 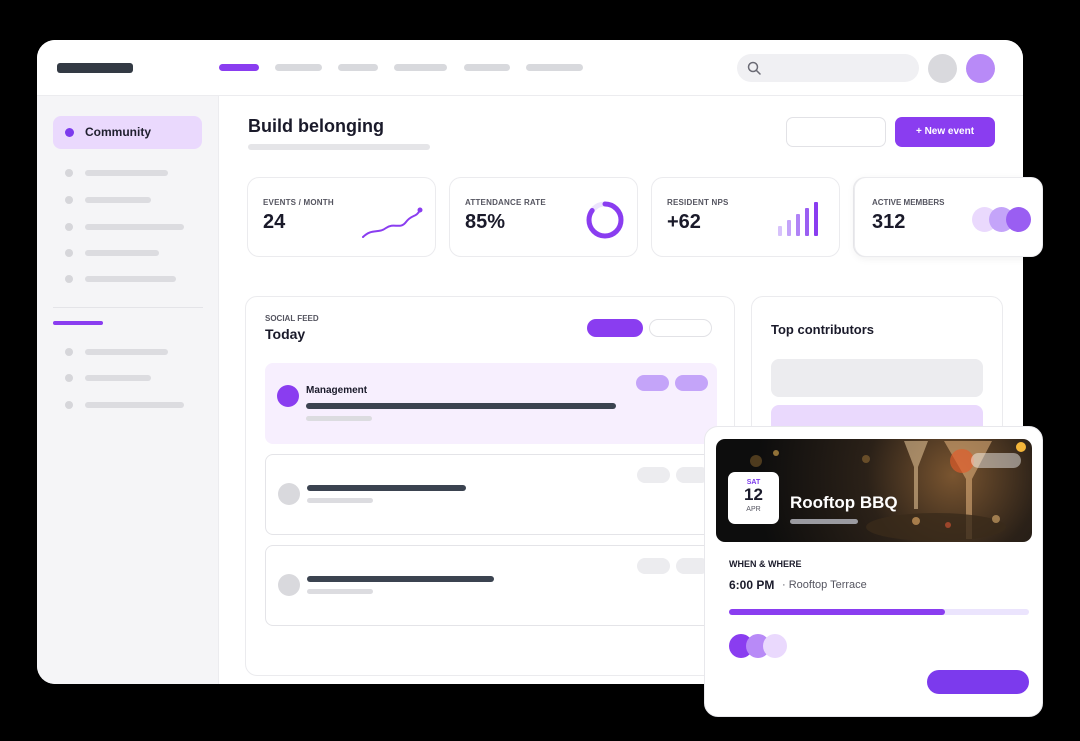 I want to click on nav-item-active, so click(x=239, y=67).